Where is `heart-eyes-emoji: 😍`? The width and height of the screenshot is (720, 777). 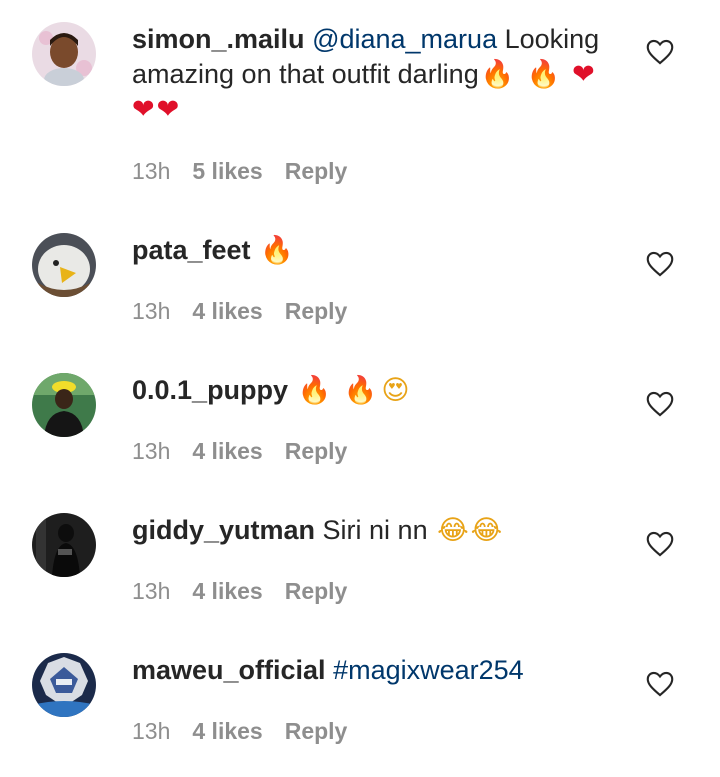
heart-eyes-emoji: 😍 is located at coordinates (396, 390).